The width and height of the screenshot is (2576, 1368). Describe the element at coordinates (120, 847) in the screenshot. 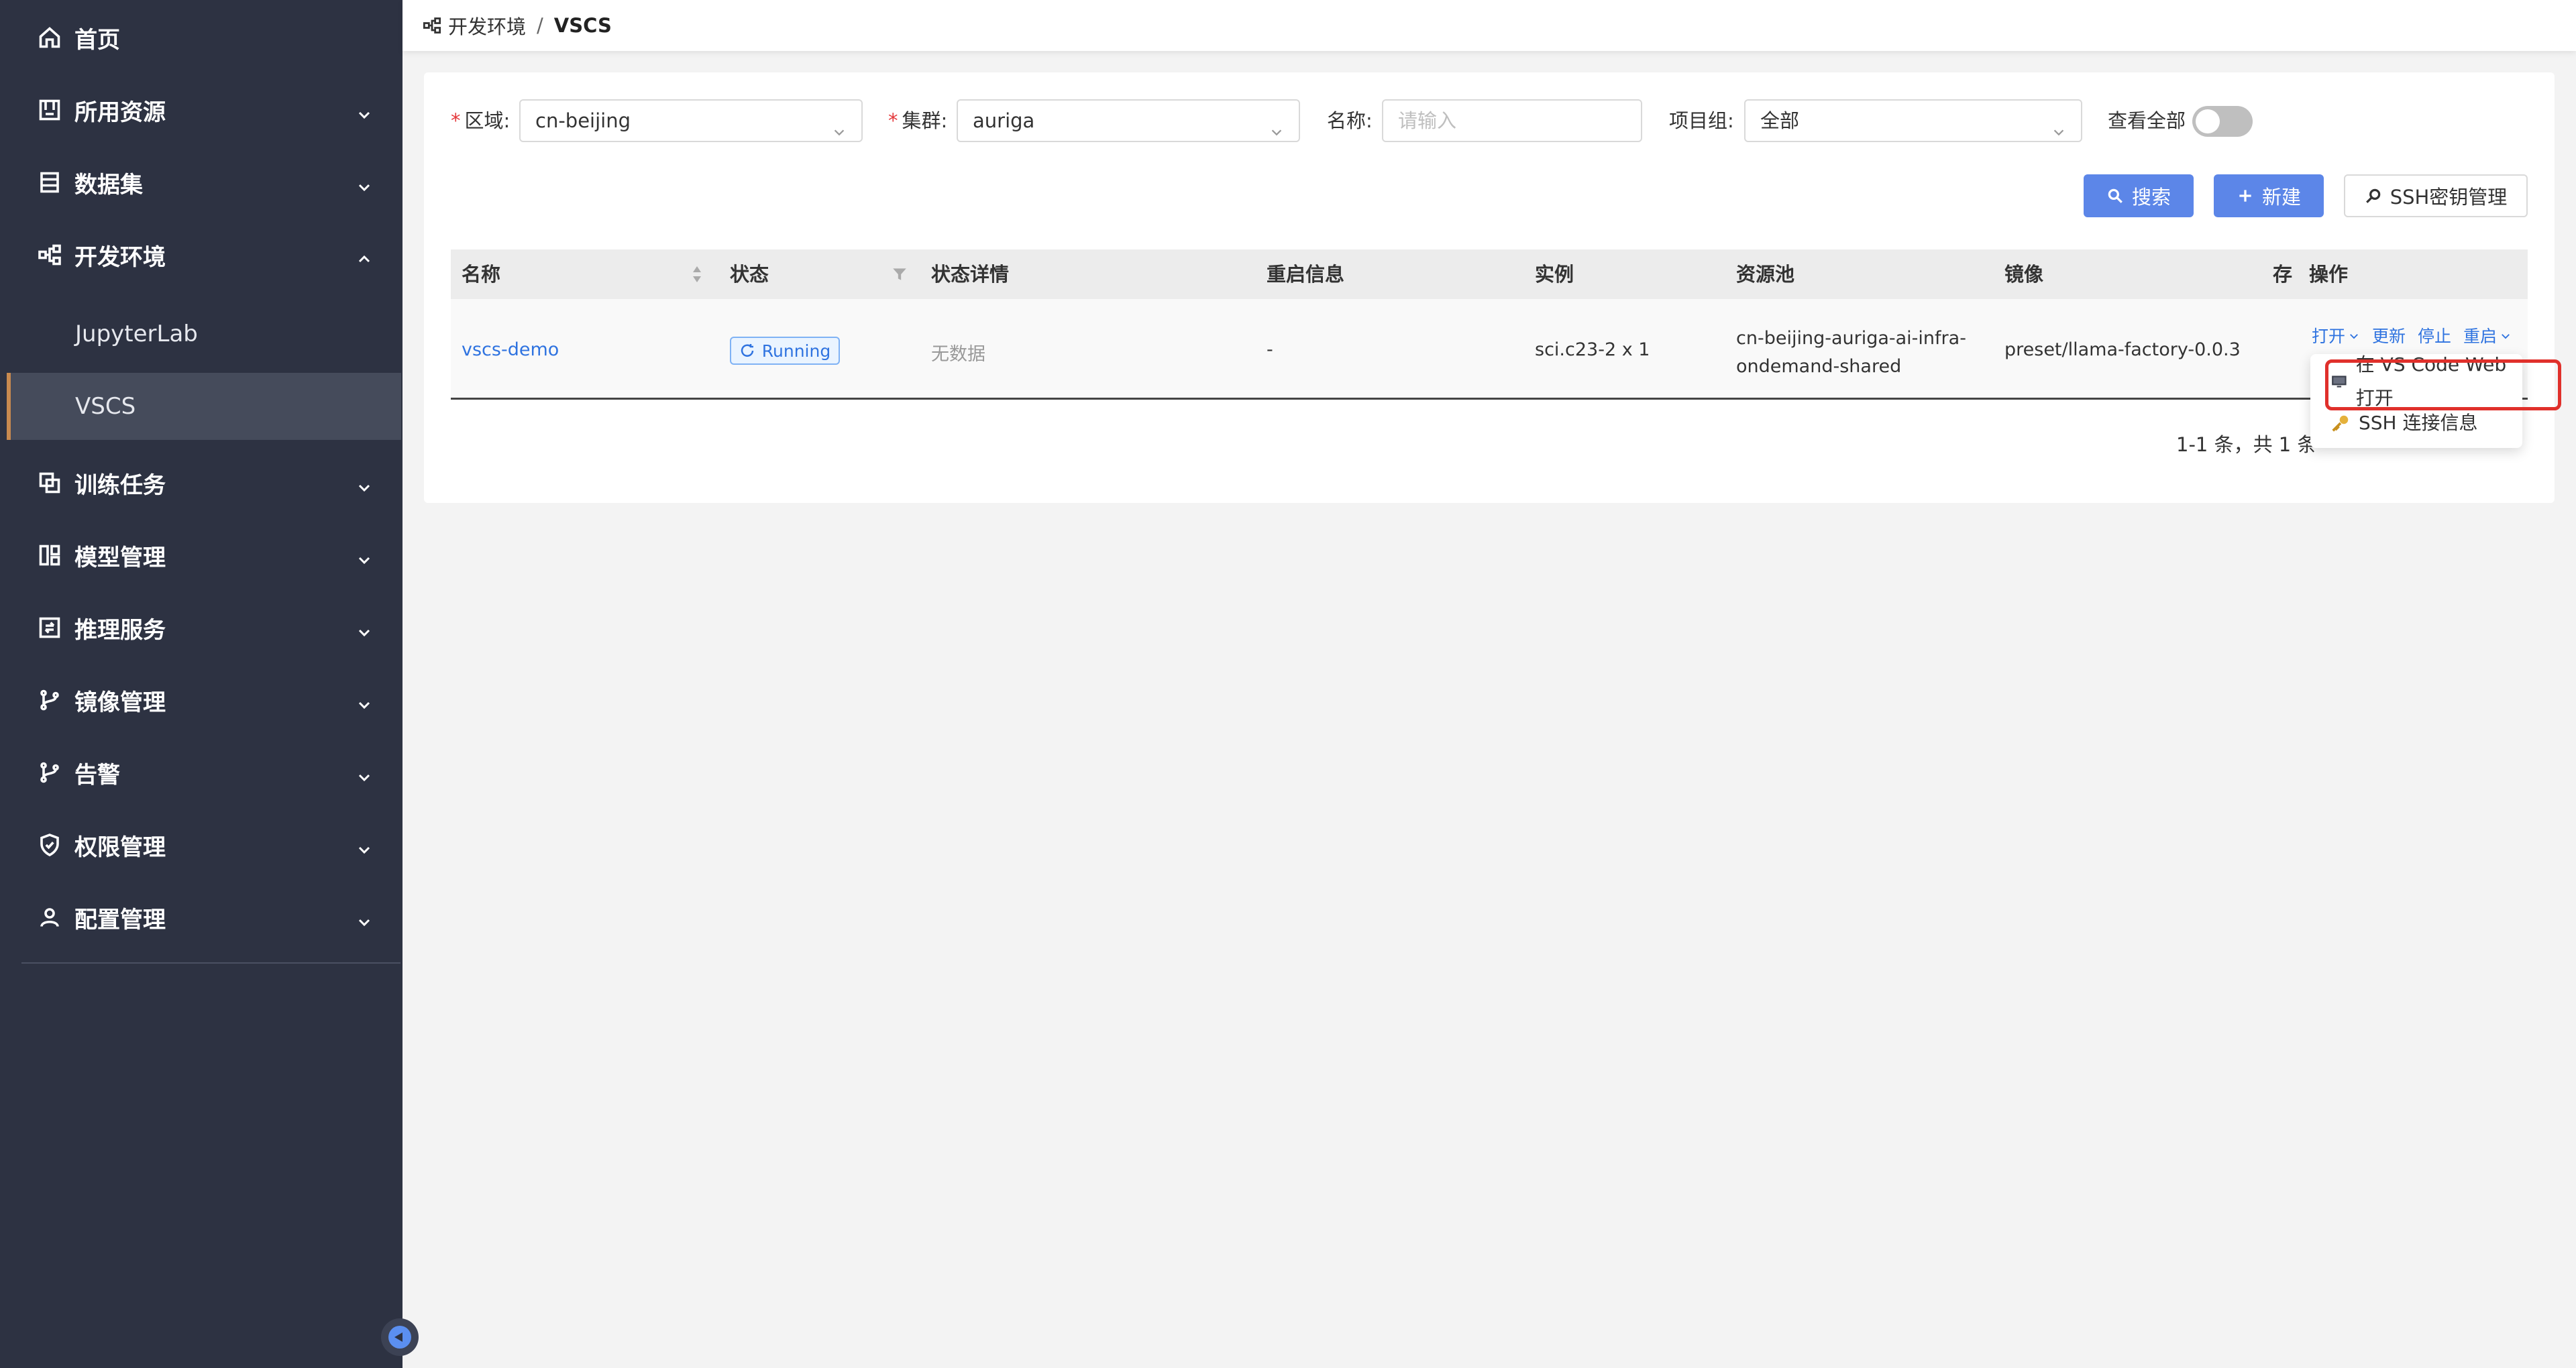

I see `sidebar-item-label: 权限管理` at that location.